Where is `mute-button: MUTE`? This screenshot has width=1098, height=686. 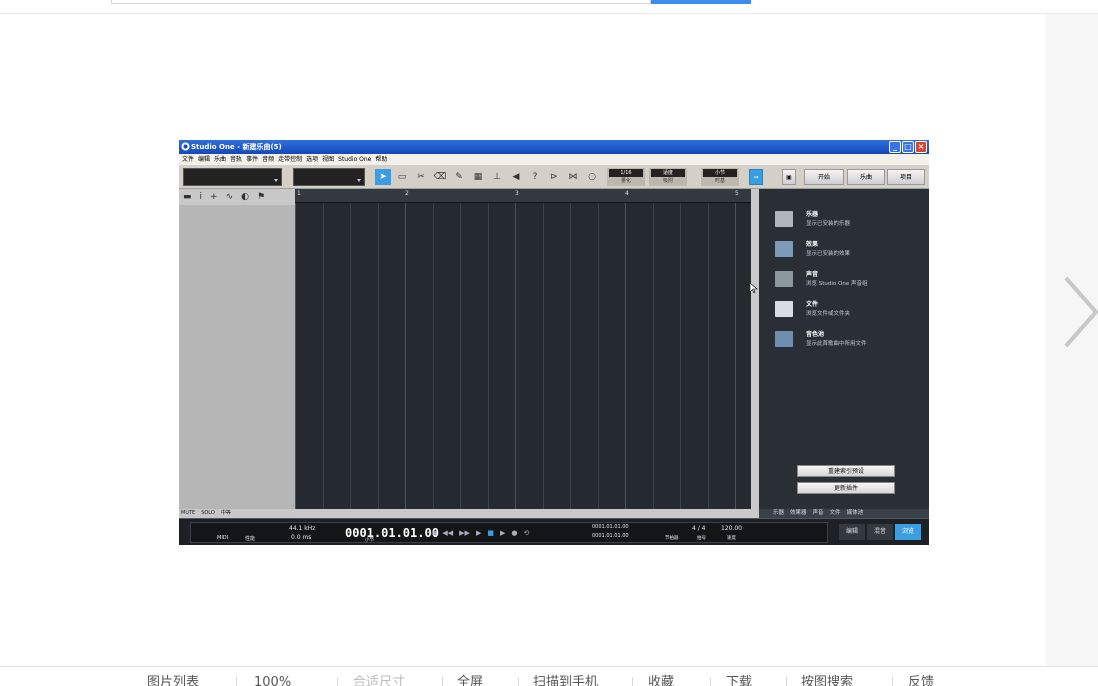 mute-button: MUTE is located at coordinates (188, 513).